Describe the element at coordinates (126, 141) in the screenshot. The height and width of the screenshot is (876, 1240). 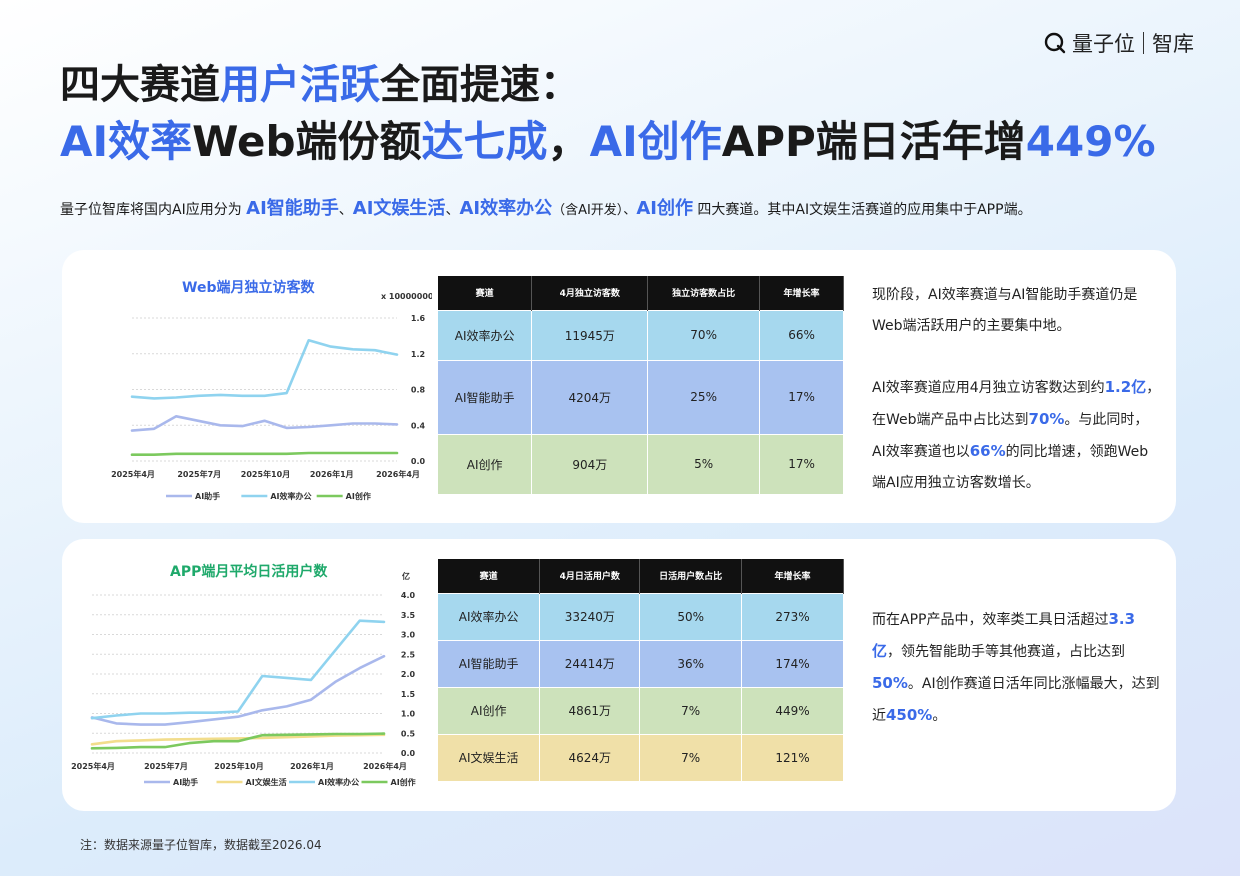
I see `title-highlight: AI效率` at that location.